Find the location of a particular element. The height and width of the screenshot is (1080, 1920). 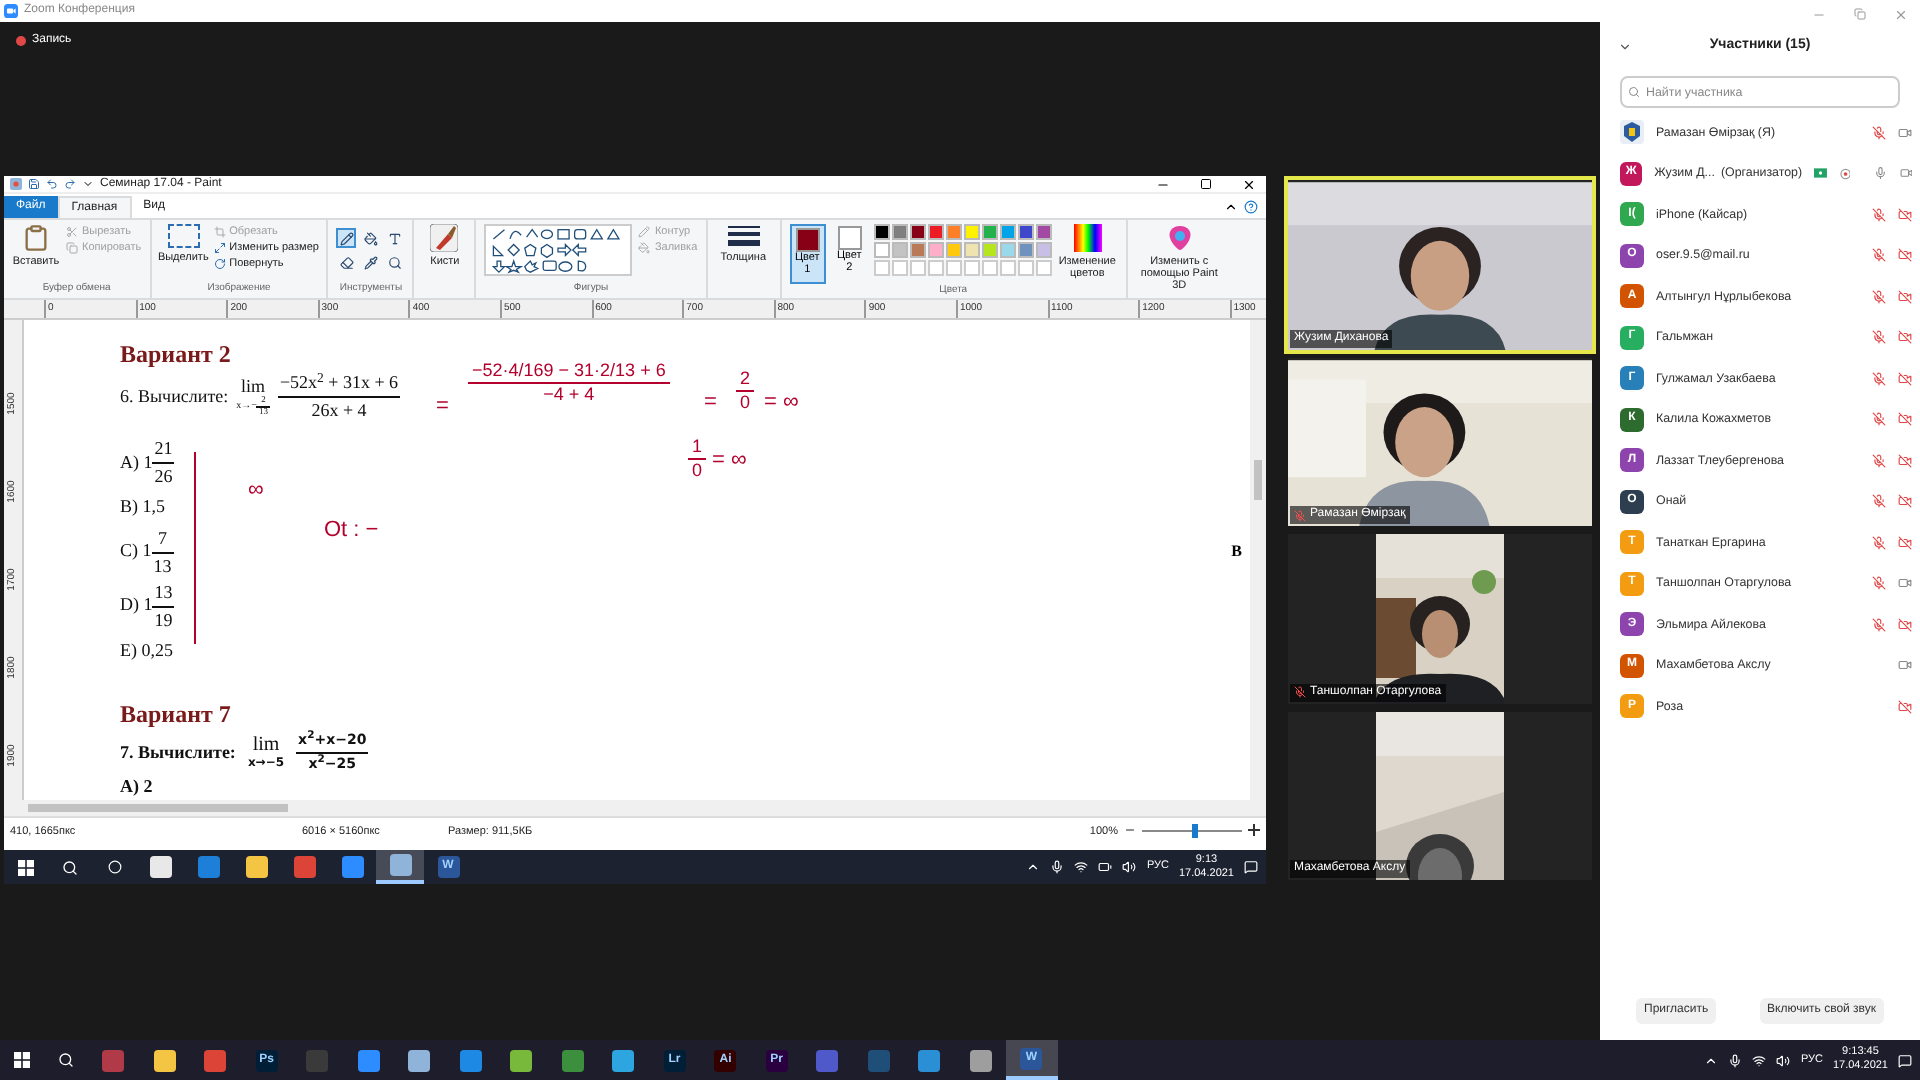

handwritten-note: Ot : − is located at coordinates (351, 531).